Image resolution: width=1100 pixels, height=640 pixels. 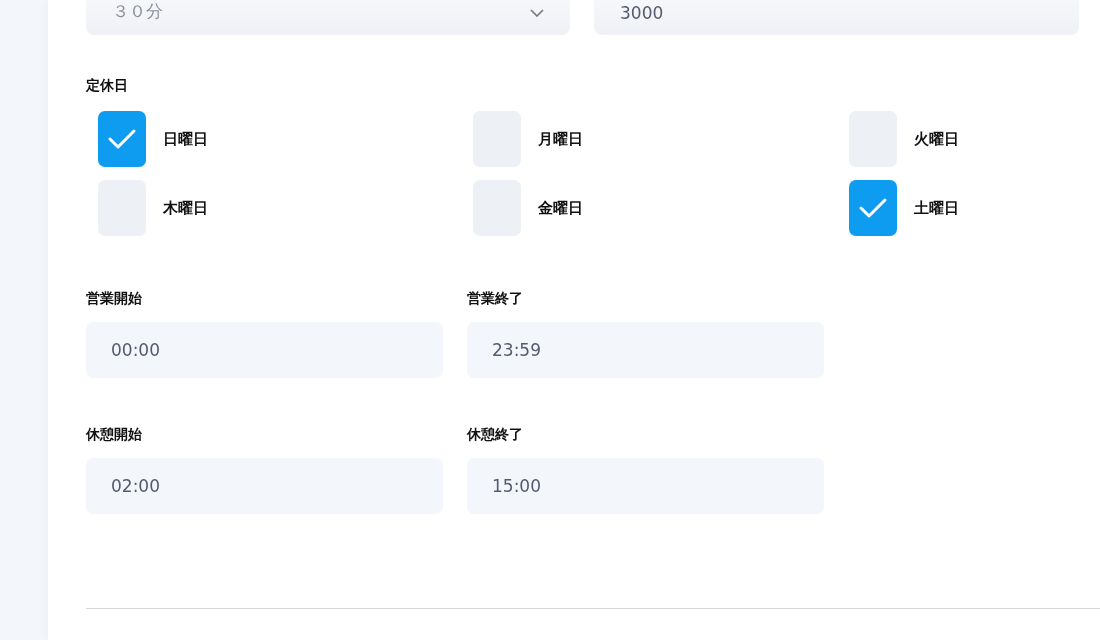 I want to click on time-field: 15:00, so click(x=645, y=486).